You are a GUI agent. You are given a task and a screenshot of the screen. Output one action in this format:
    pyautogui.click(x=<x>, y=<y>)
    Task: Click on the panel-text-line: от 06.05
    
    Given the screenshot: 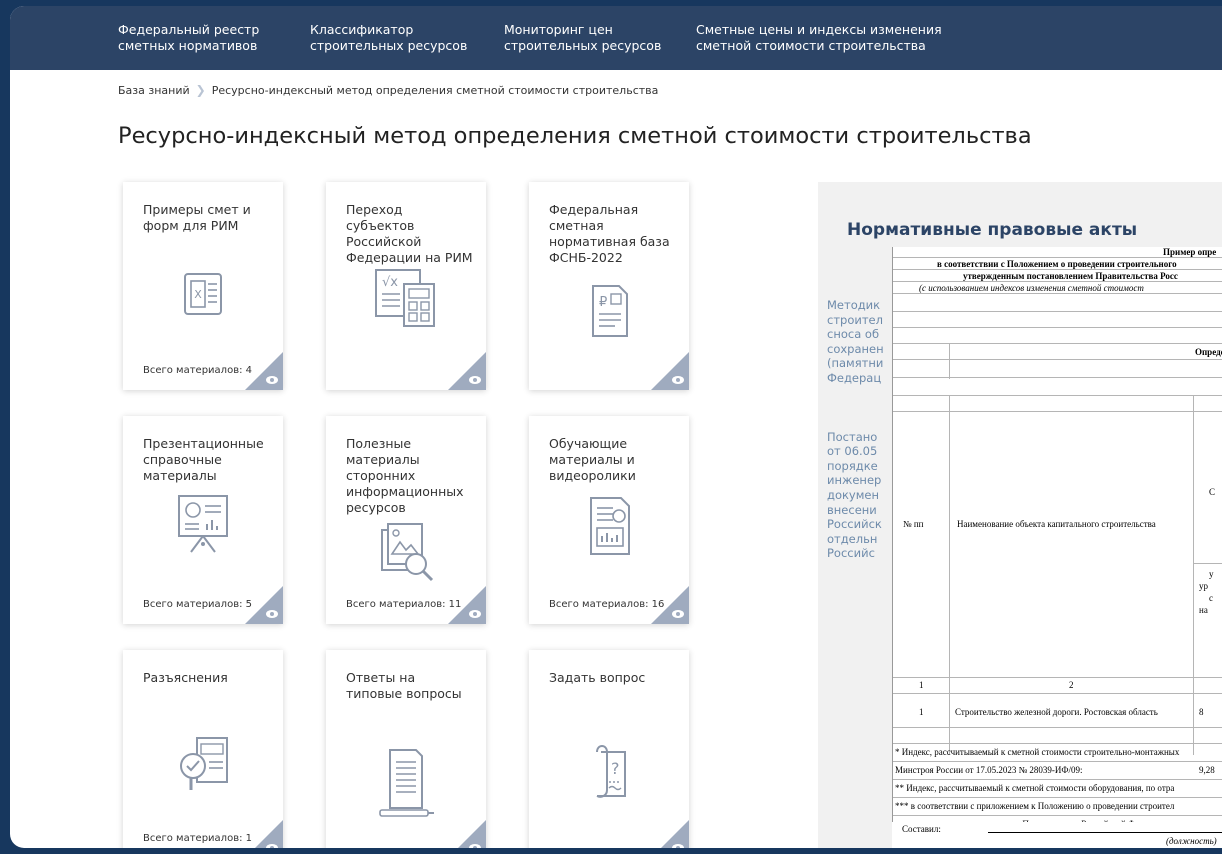 What is the action you would take?
    pyautogui.click(x=853, y=451)
    